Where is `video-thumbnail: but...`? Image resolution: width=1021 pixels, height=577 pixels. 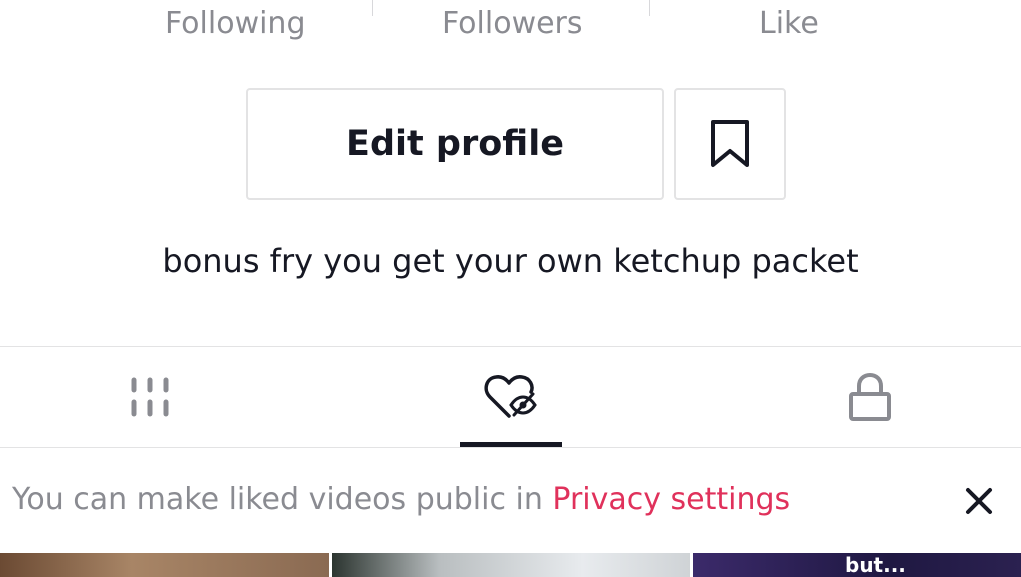
video-thumbnail: but... is located at coordinates (857, 565).